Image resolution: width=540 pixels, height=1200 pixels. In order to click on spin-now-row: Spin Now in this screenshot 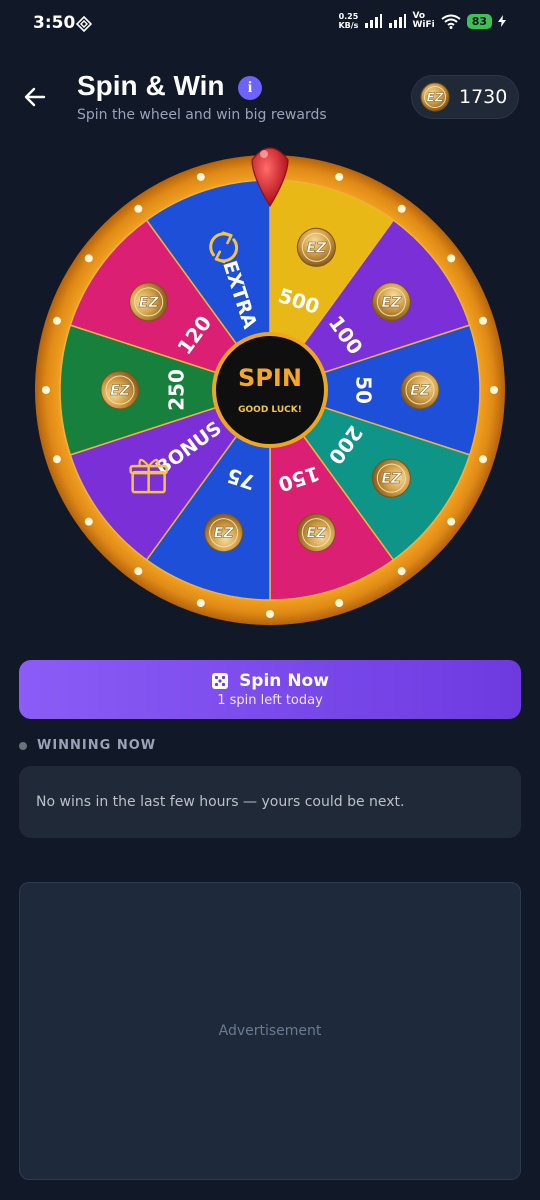, I will do `click(270, 681)`.